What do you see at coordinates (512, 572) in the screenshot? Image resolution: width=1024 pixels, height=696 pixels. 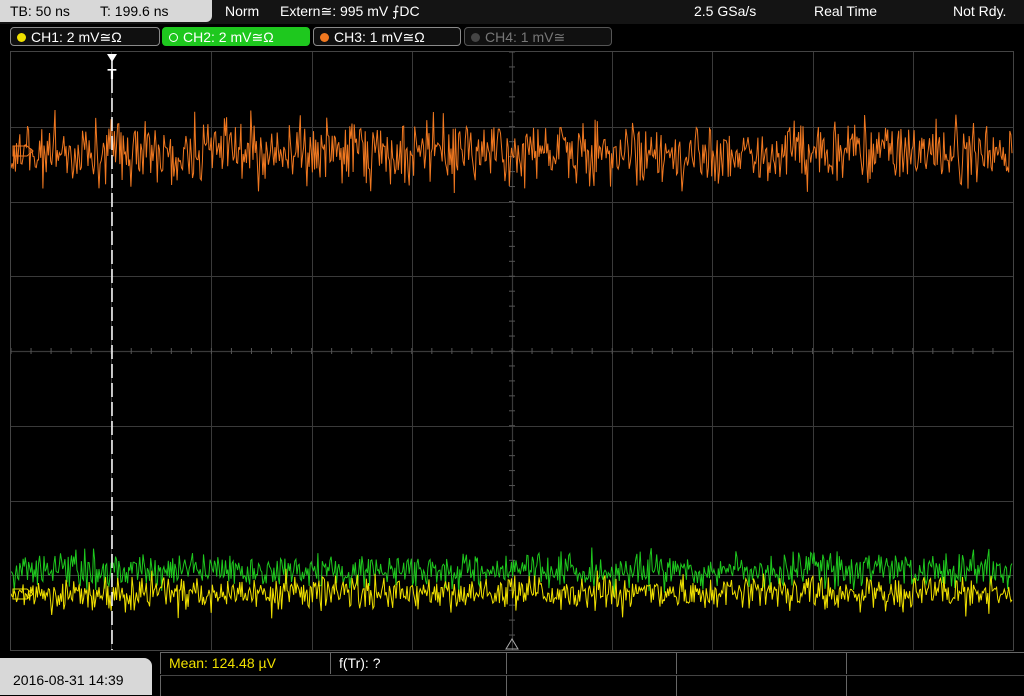 I see `channel-2-trace` at bounding box center [512, 572].